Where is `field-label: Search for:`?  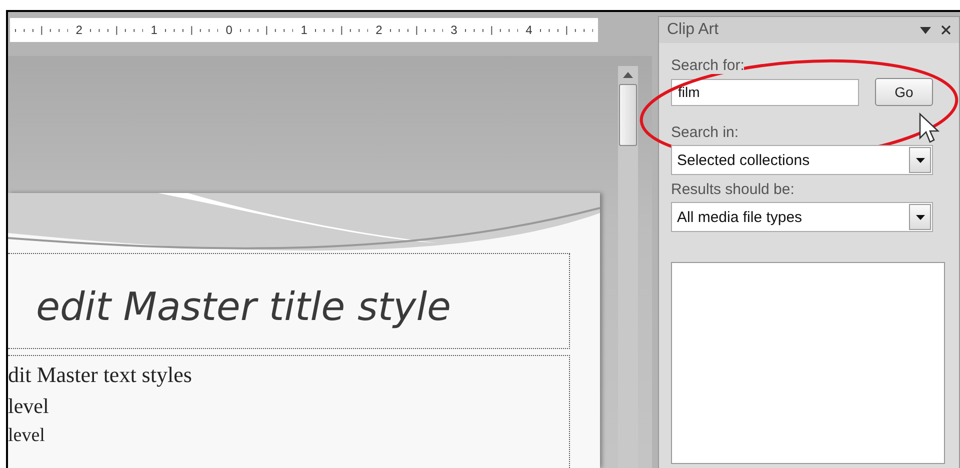
field-label: Search for: is located at coordinates (707, 65).